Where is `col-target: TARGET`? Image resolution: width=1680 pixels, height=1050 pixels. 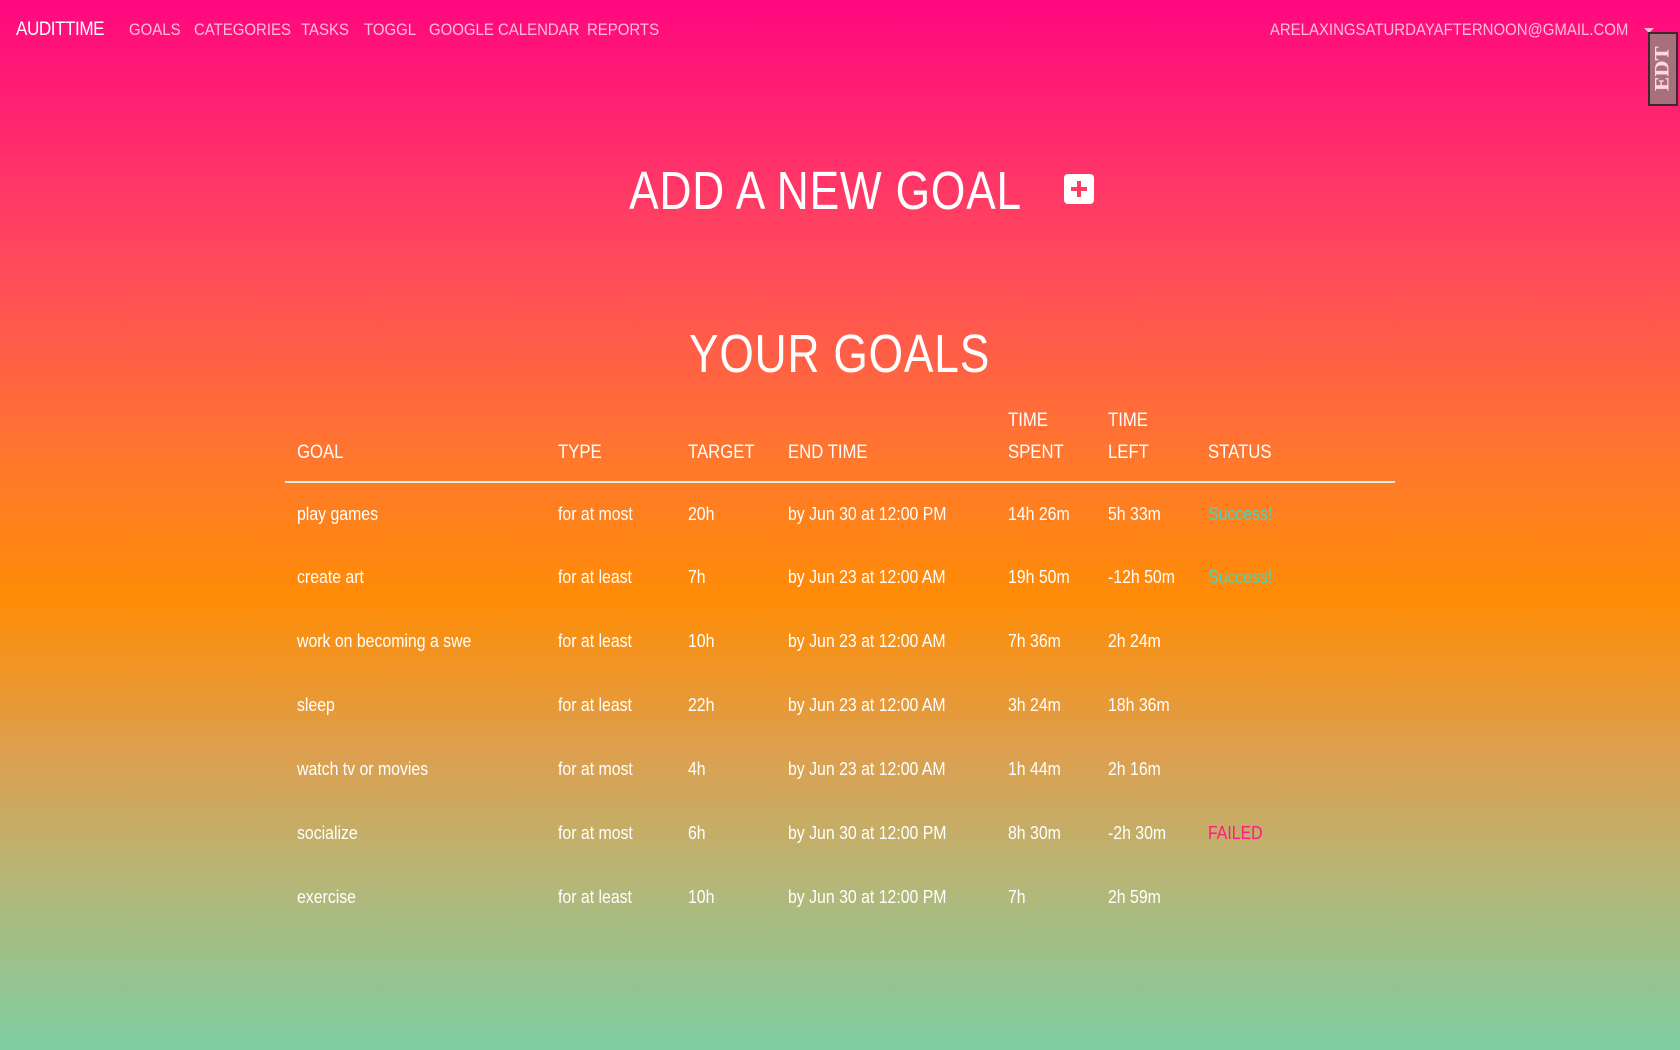
col-target: TARGET is located at coordinates (726, 444).